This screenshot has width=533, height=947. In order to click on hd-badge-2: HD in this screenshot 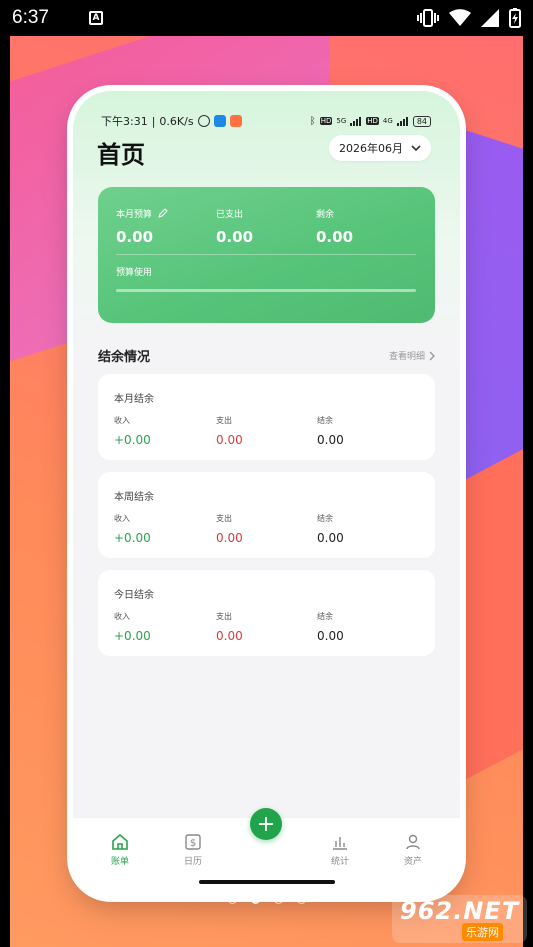, I will do `click(372, 121)`.